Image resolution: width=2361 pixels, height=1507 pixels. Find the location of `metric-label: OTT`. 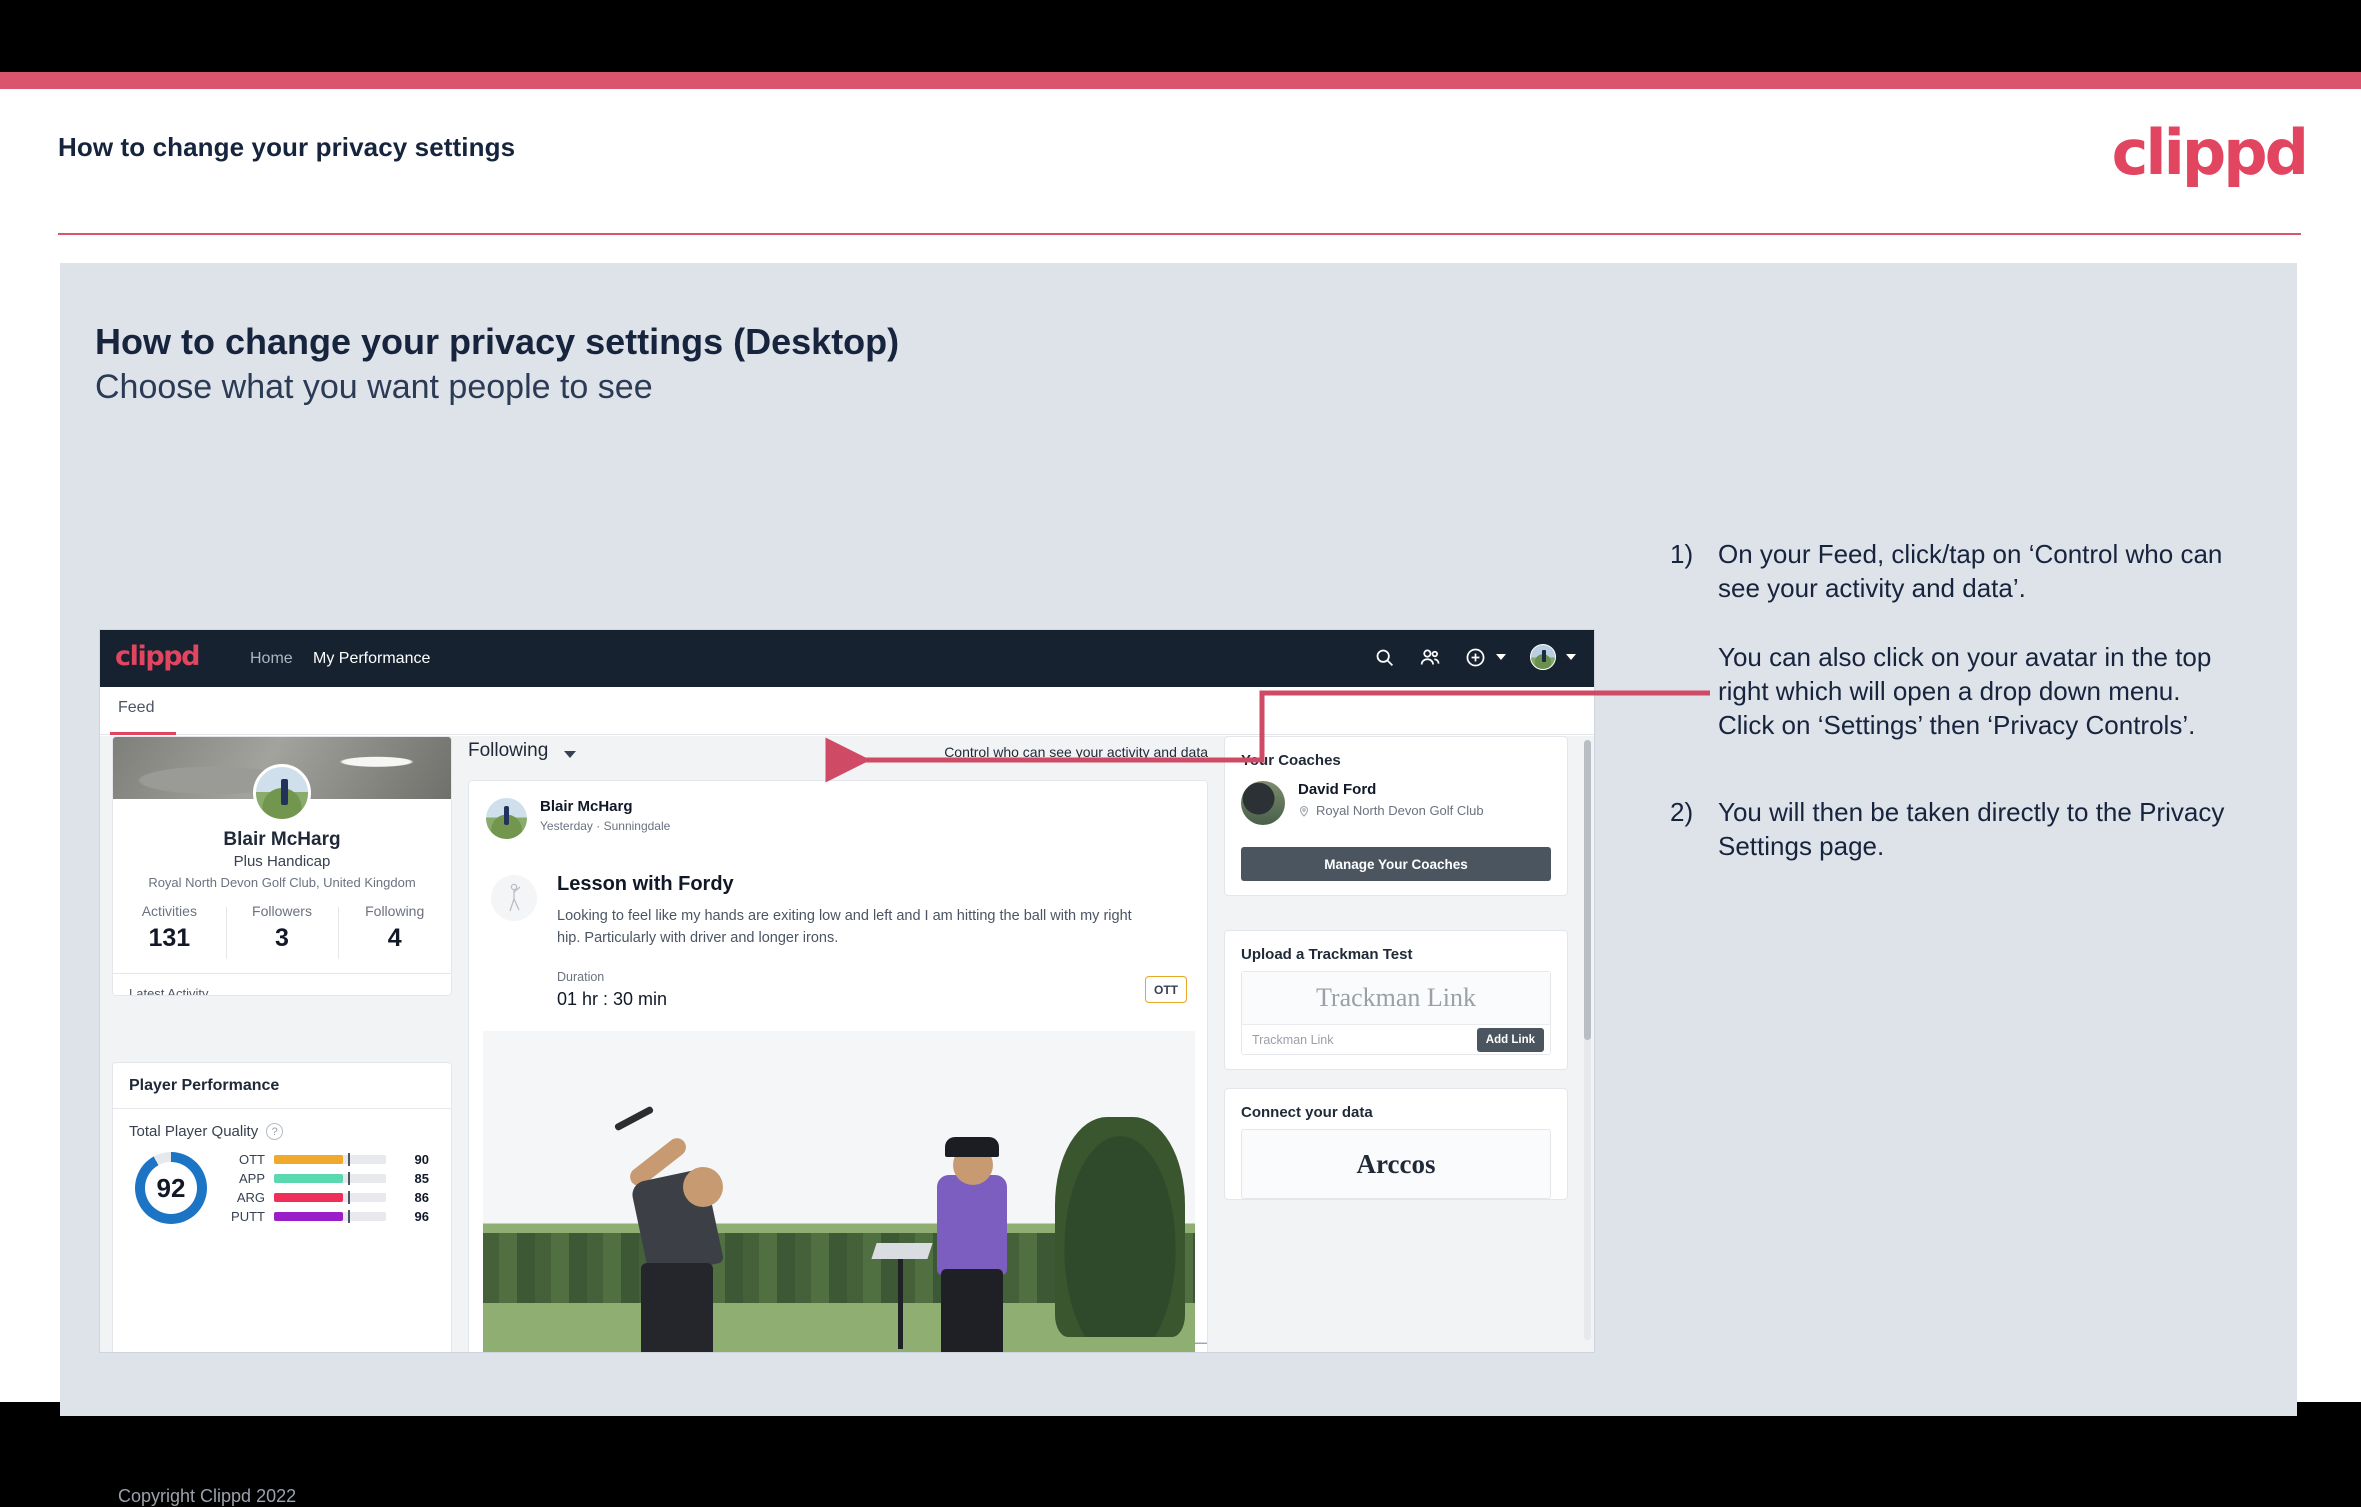

metric-label: OTT is located at coordinates (252, 1159).